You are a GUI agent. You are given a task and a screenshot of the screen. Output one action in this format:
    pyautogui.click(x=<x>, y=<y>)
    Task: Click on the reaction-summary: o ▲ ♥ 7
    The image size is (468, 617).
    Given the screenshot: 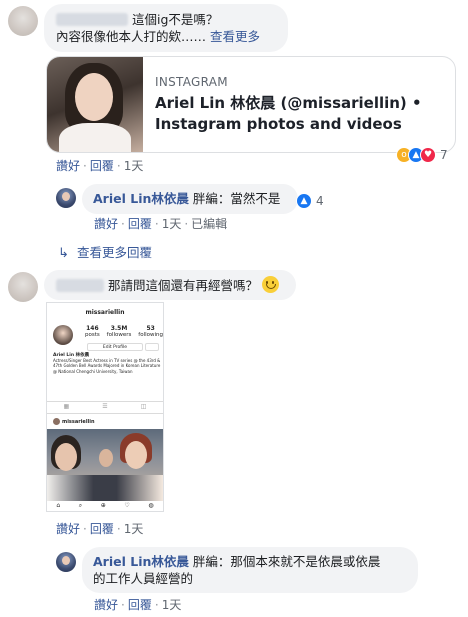 What is the action you would take?
    pyautogui.click(x=422, y=155)
    